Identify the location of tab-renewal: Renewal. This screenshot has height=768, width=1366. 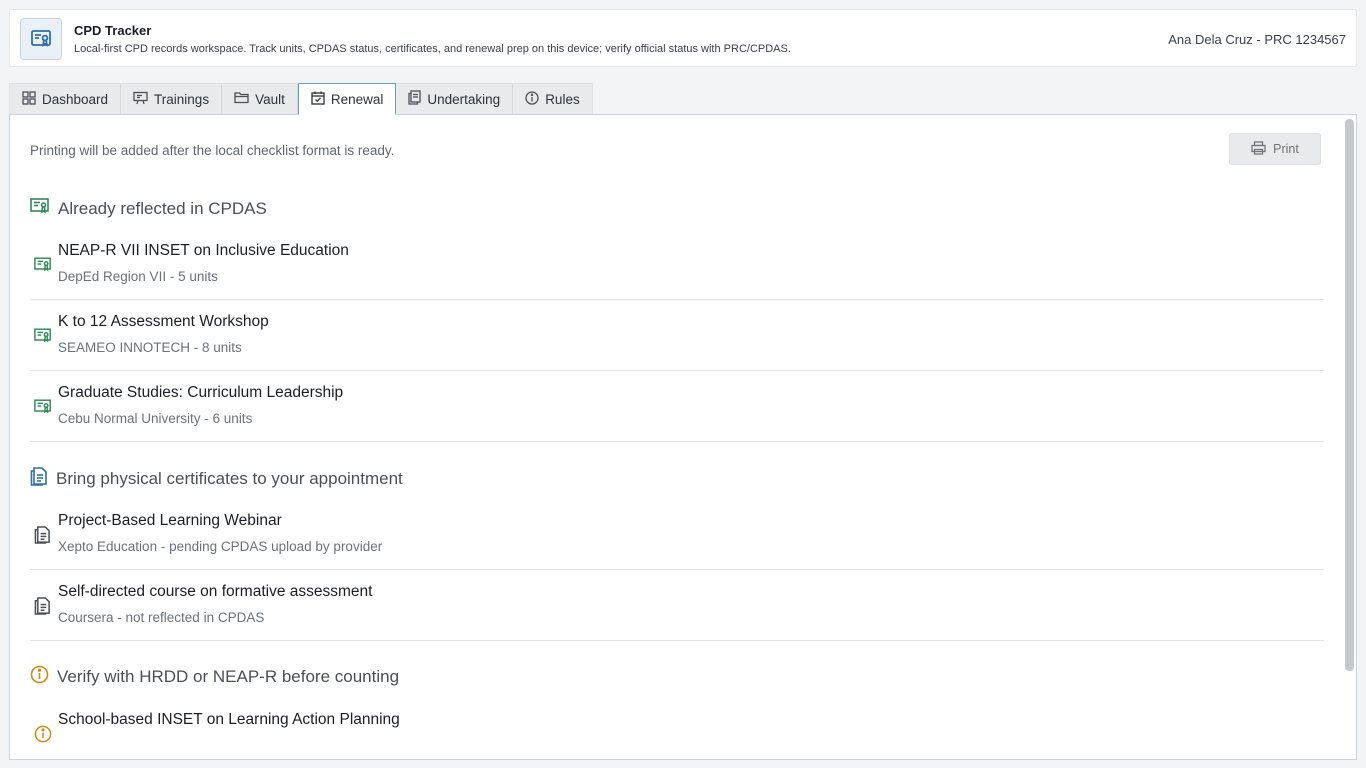
(347, 99).